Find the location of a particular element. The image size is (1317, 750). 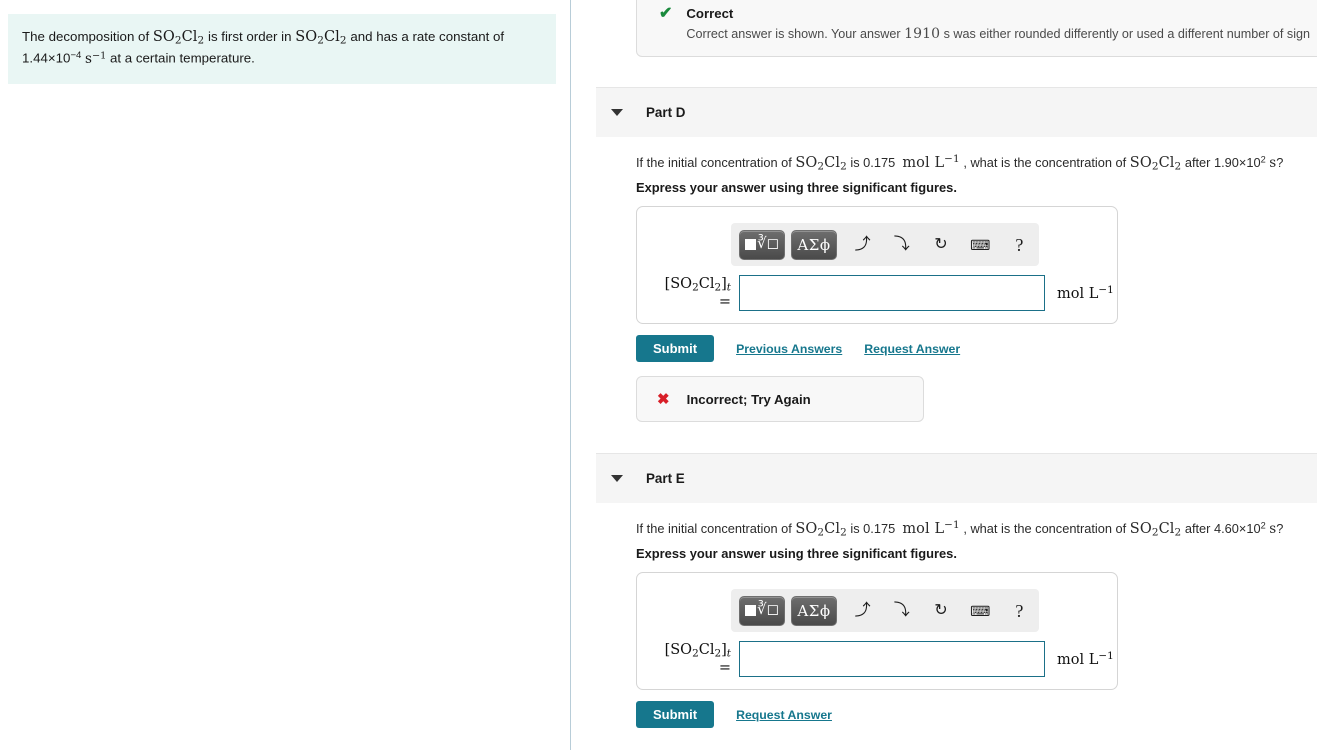

question-time-exp-d: 2 is located at coordinates (1263, 159).